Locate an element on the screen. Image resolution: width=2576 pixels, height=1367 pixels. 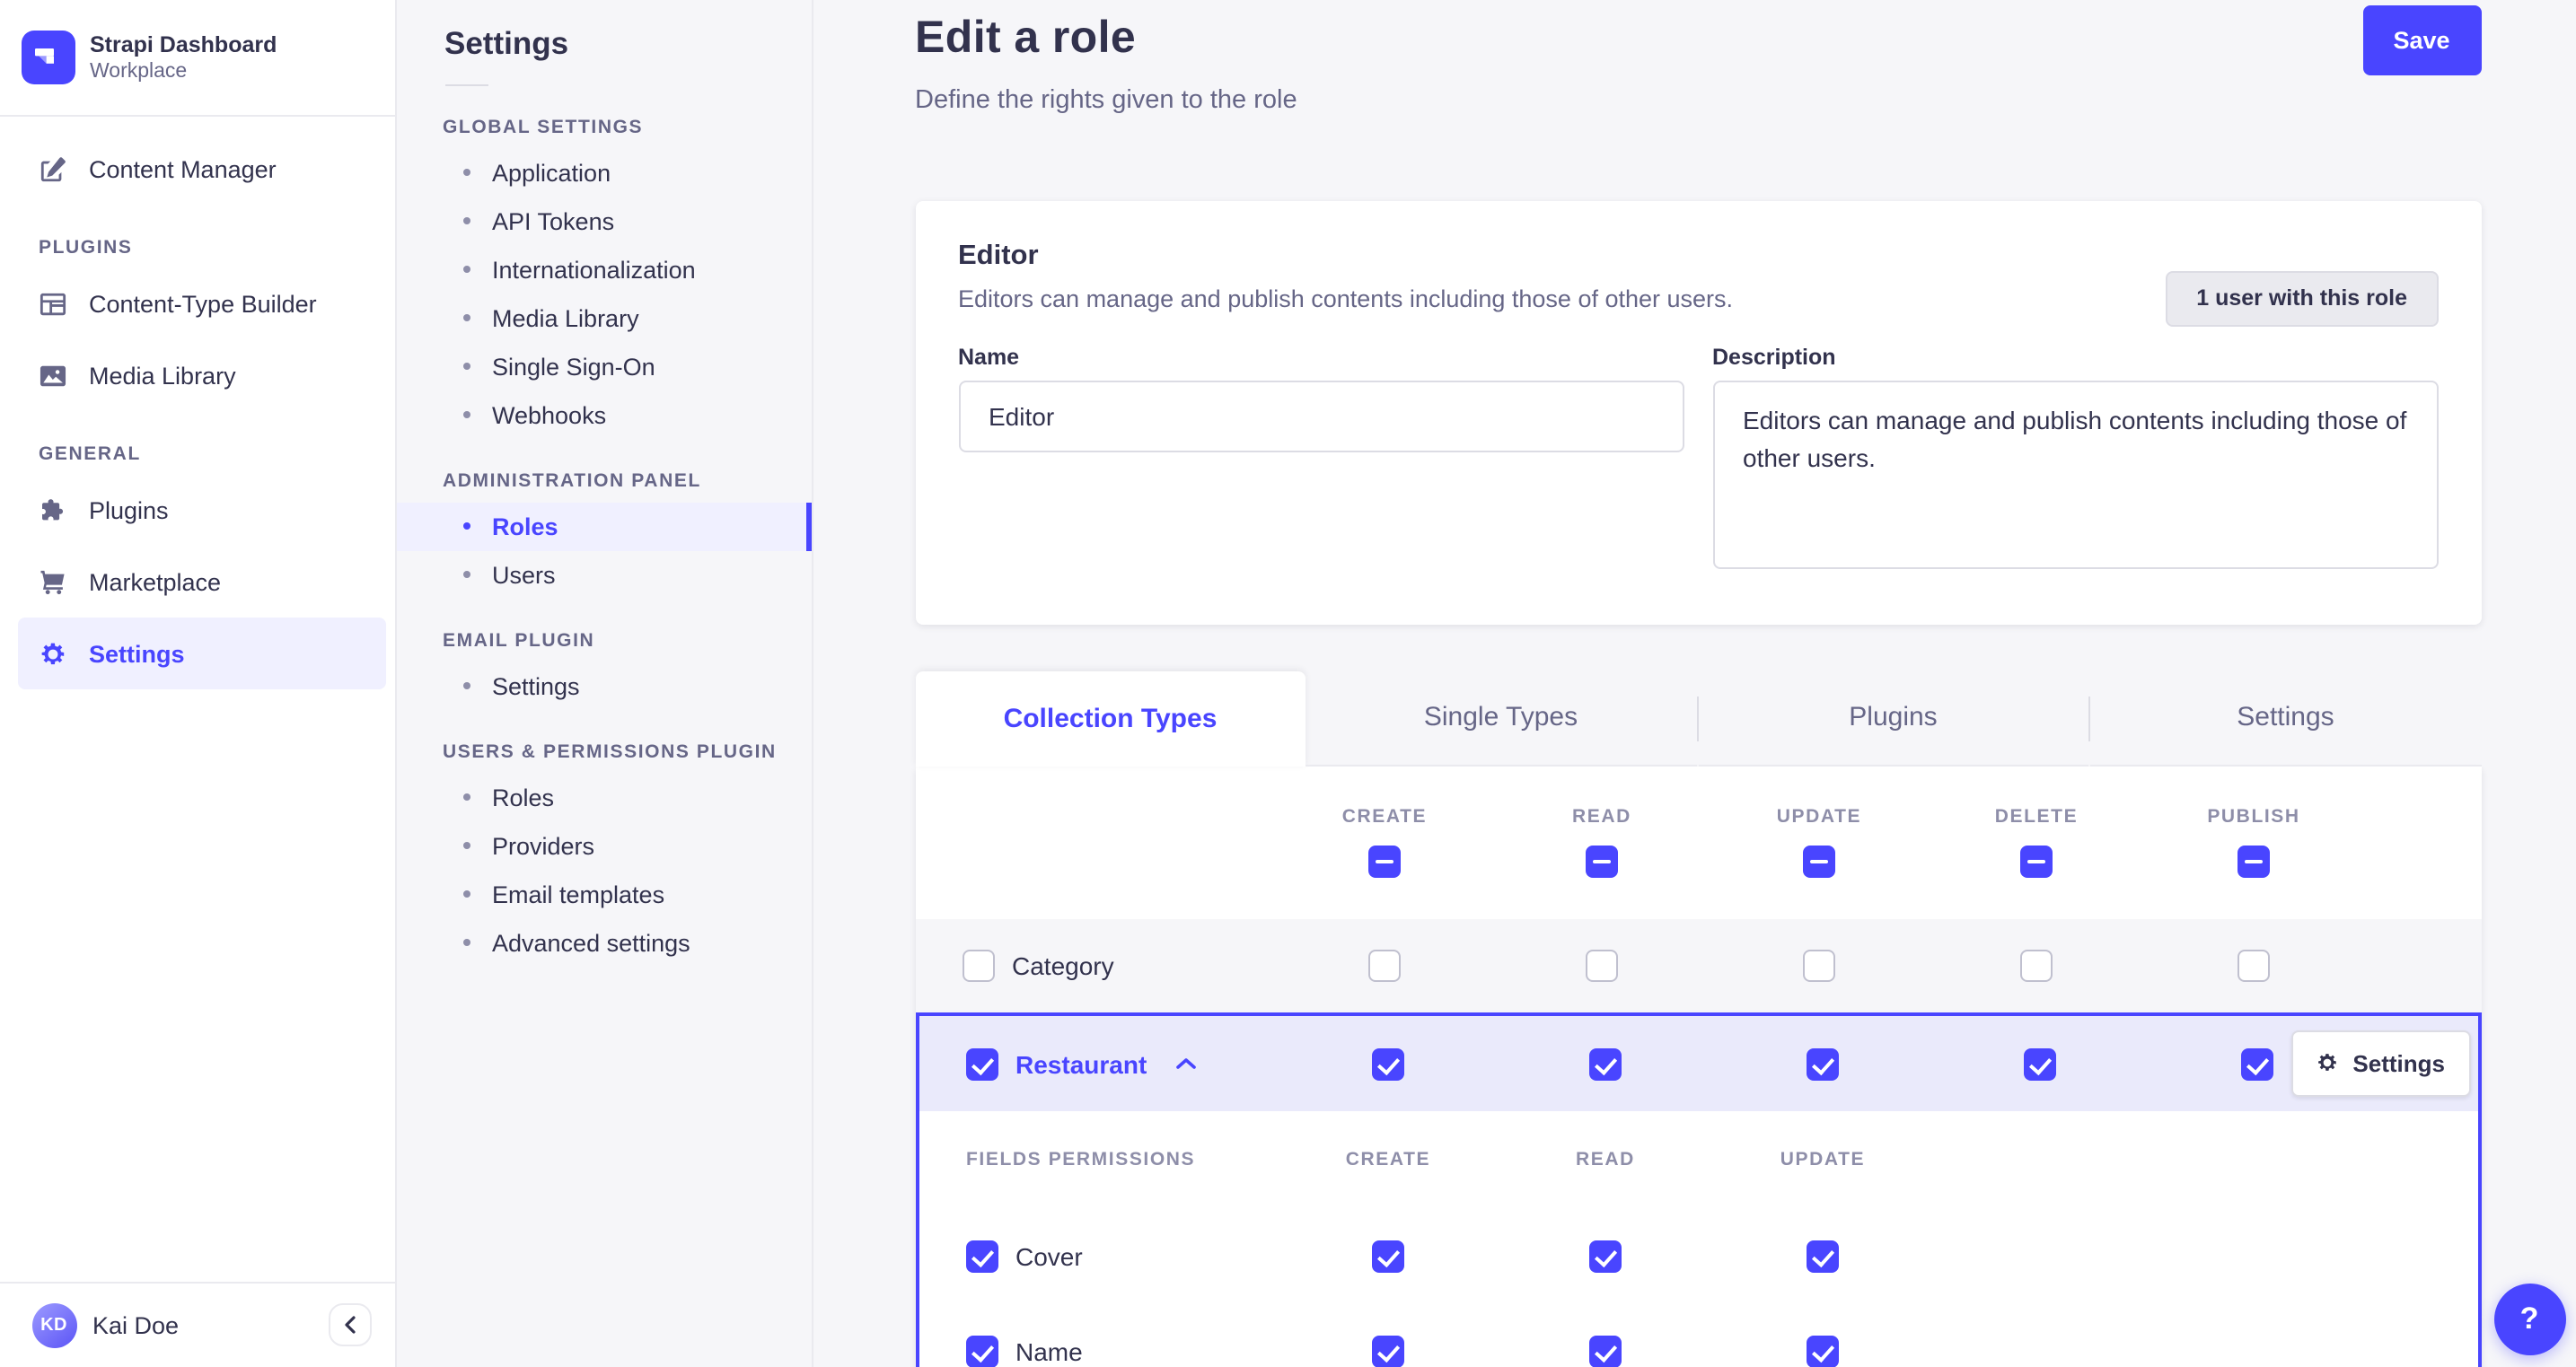
content-type-builder-icon is located at coordinates (52, 303).